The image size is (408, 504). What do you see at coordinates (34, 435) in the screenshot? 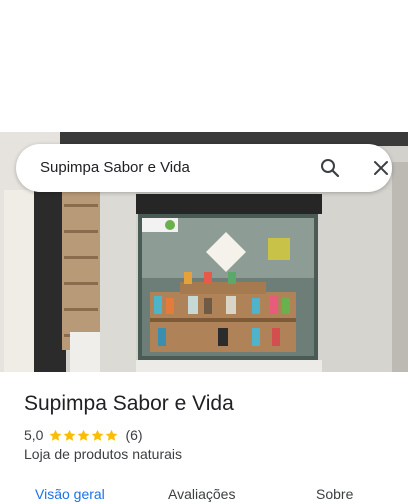
I see `rating-value: 5,0` at bounding box center [34, 435].